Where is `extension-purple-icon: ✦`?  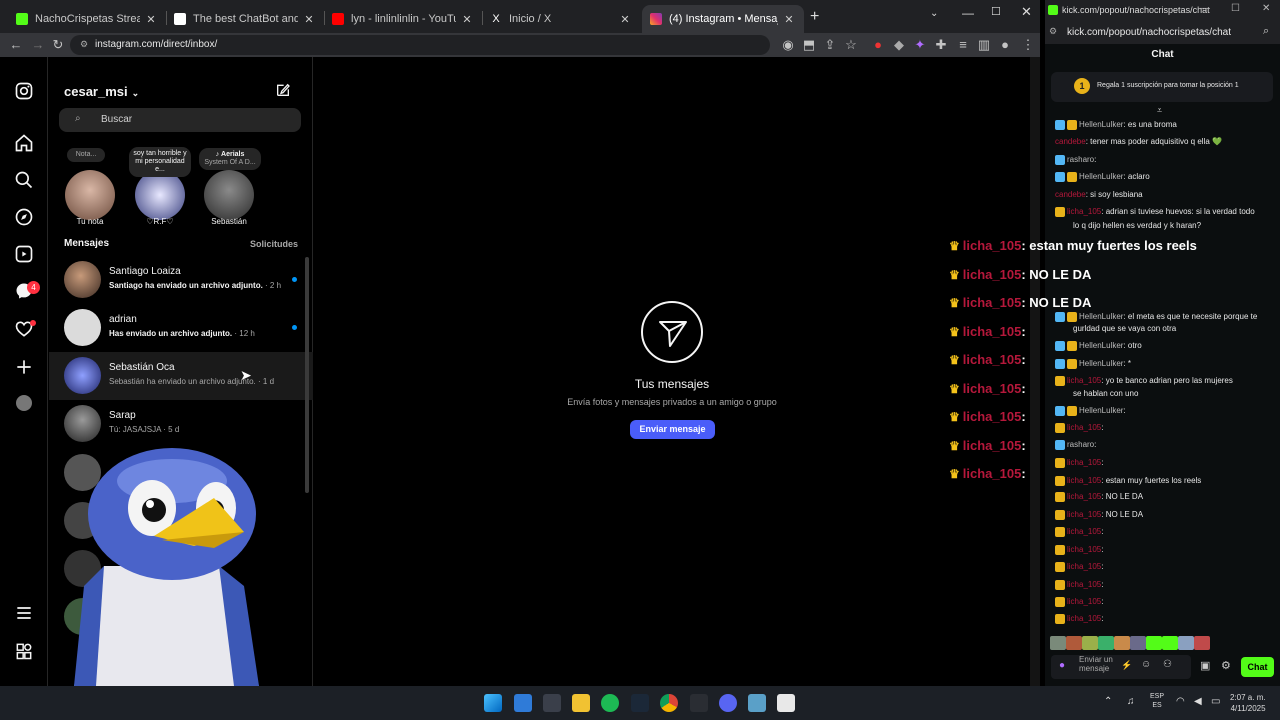 extension-purple-icon: ✦ is located at coordinates (920, 45).